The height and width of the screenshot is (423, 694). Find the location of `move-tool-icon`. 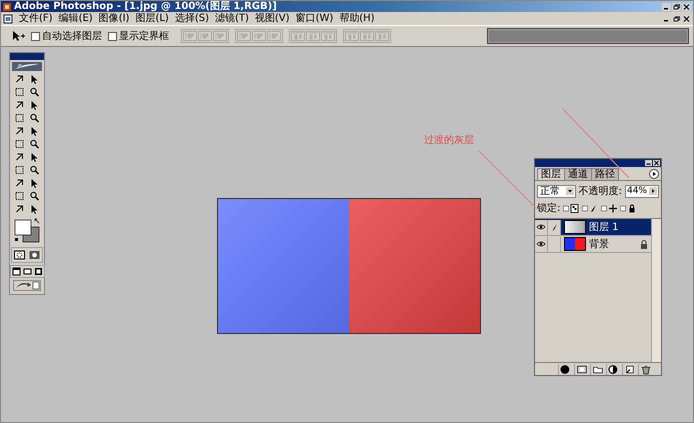

move-tool-icon is located at coordinates (18, 36).